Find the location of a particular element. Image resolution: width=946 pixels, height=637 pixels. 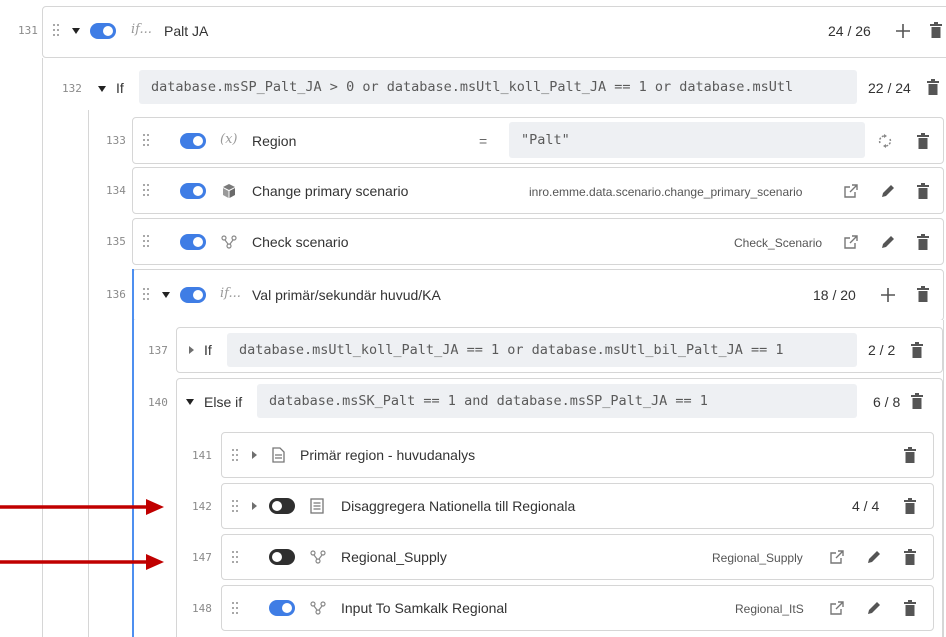

row-label: Val primär/sekundär huvud/KA is located at coordinates (346, 295).